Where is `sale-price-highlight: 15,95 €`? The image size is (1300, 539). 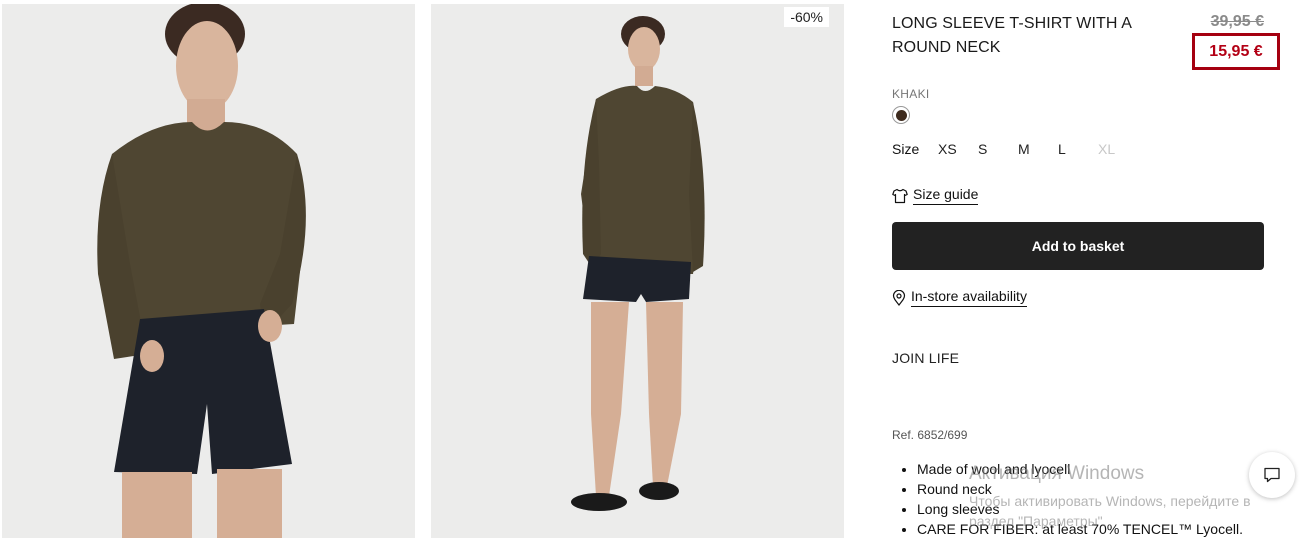 sale-price-highlight: 15,95 € is located at coordinates (1236, 51).